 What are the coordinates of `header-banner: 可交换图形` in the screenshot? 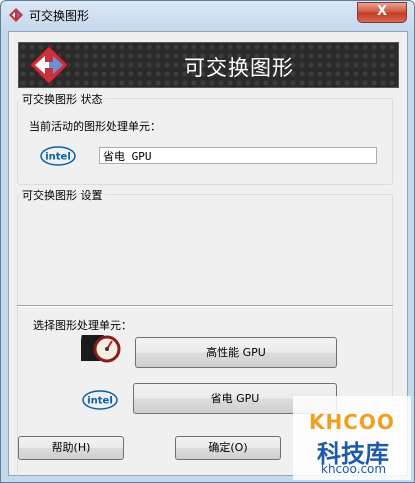 It's located at (208, 65).